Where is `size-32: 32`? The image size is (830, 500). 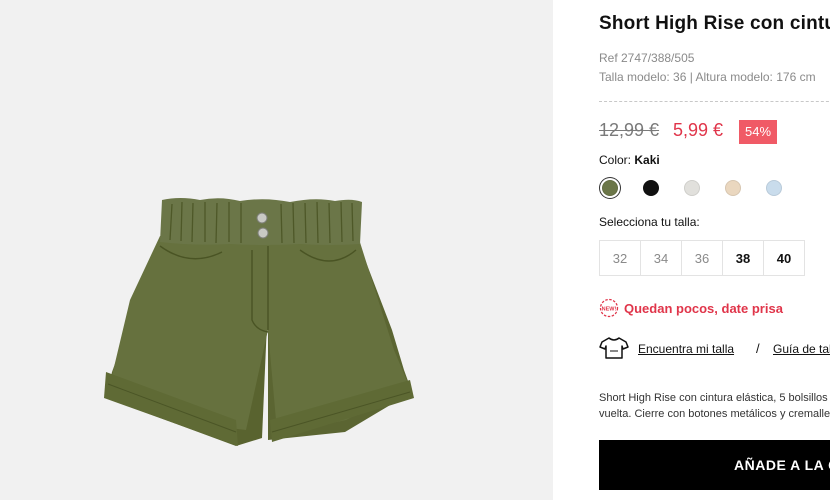 size-32: 32 is located at coordinates (620, 258).